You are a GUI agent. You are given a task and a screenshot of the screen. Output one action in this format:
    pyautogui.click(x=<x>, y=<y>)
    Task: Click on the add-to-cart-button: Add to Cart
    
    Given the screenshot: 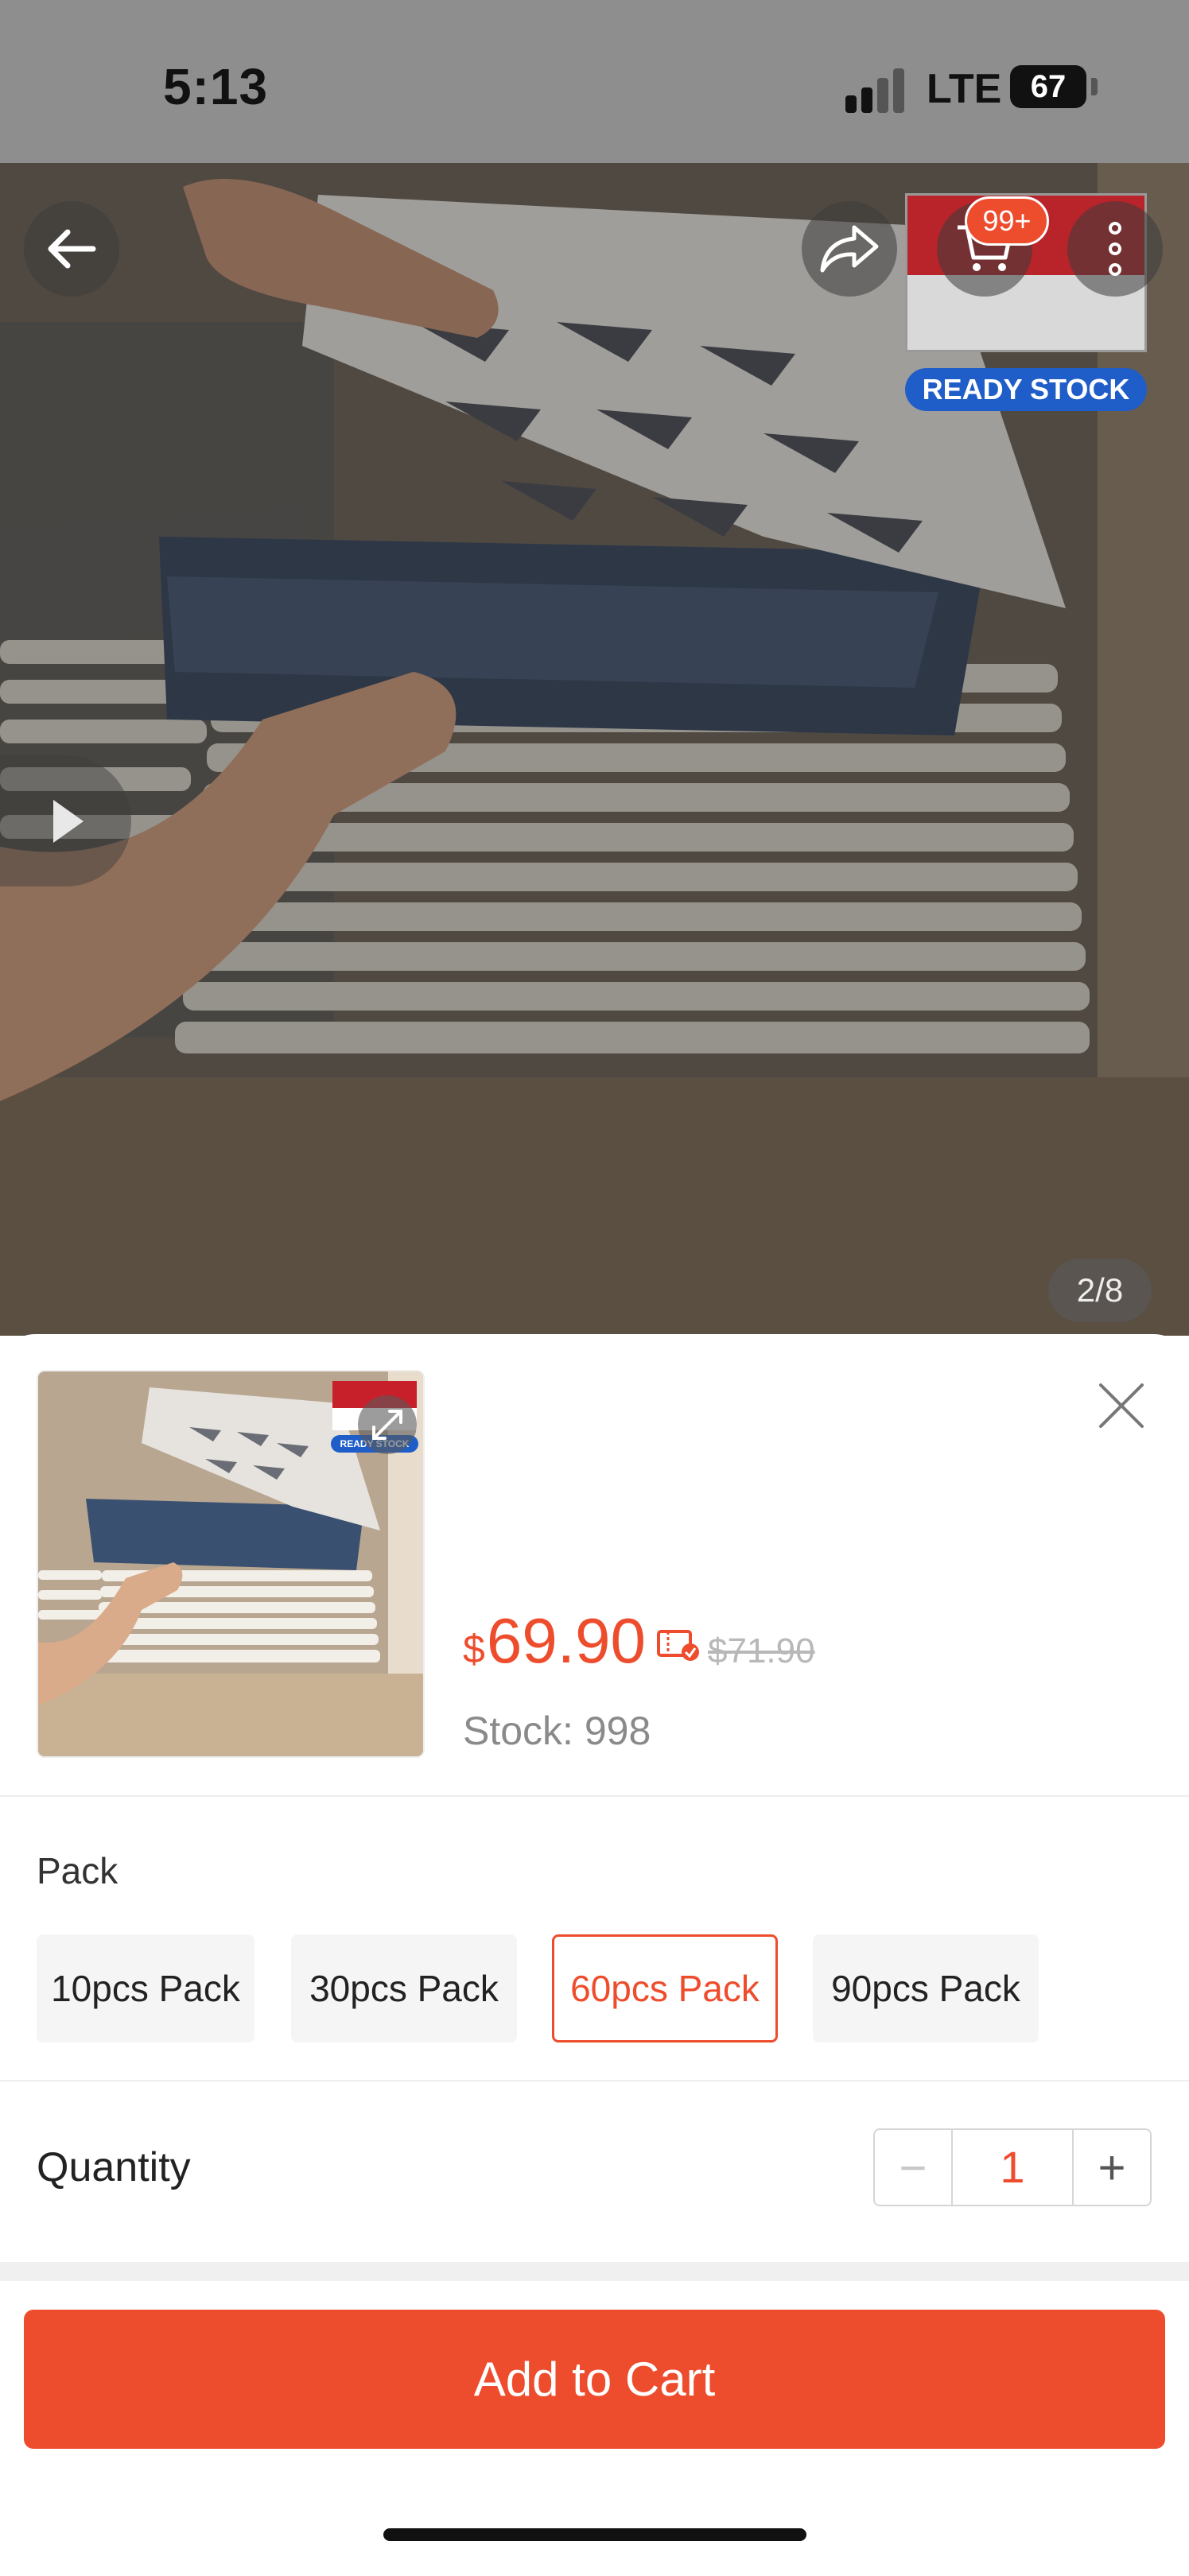 What is the action you would take?
    pyautogui.click(x=594, y=2379)
    